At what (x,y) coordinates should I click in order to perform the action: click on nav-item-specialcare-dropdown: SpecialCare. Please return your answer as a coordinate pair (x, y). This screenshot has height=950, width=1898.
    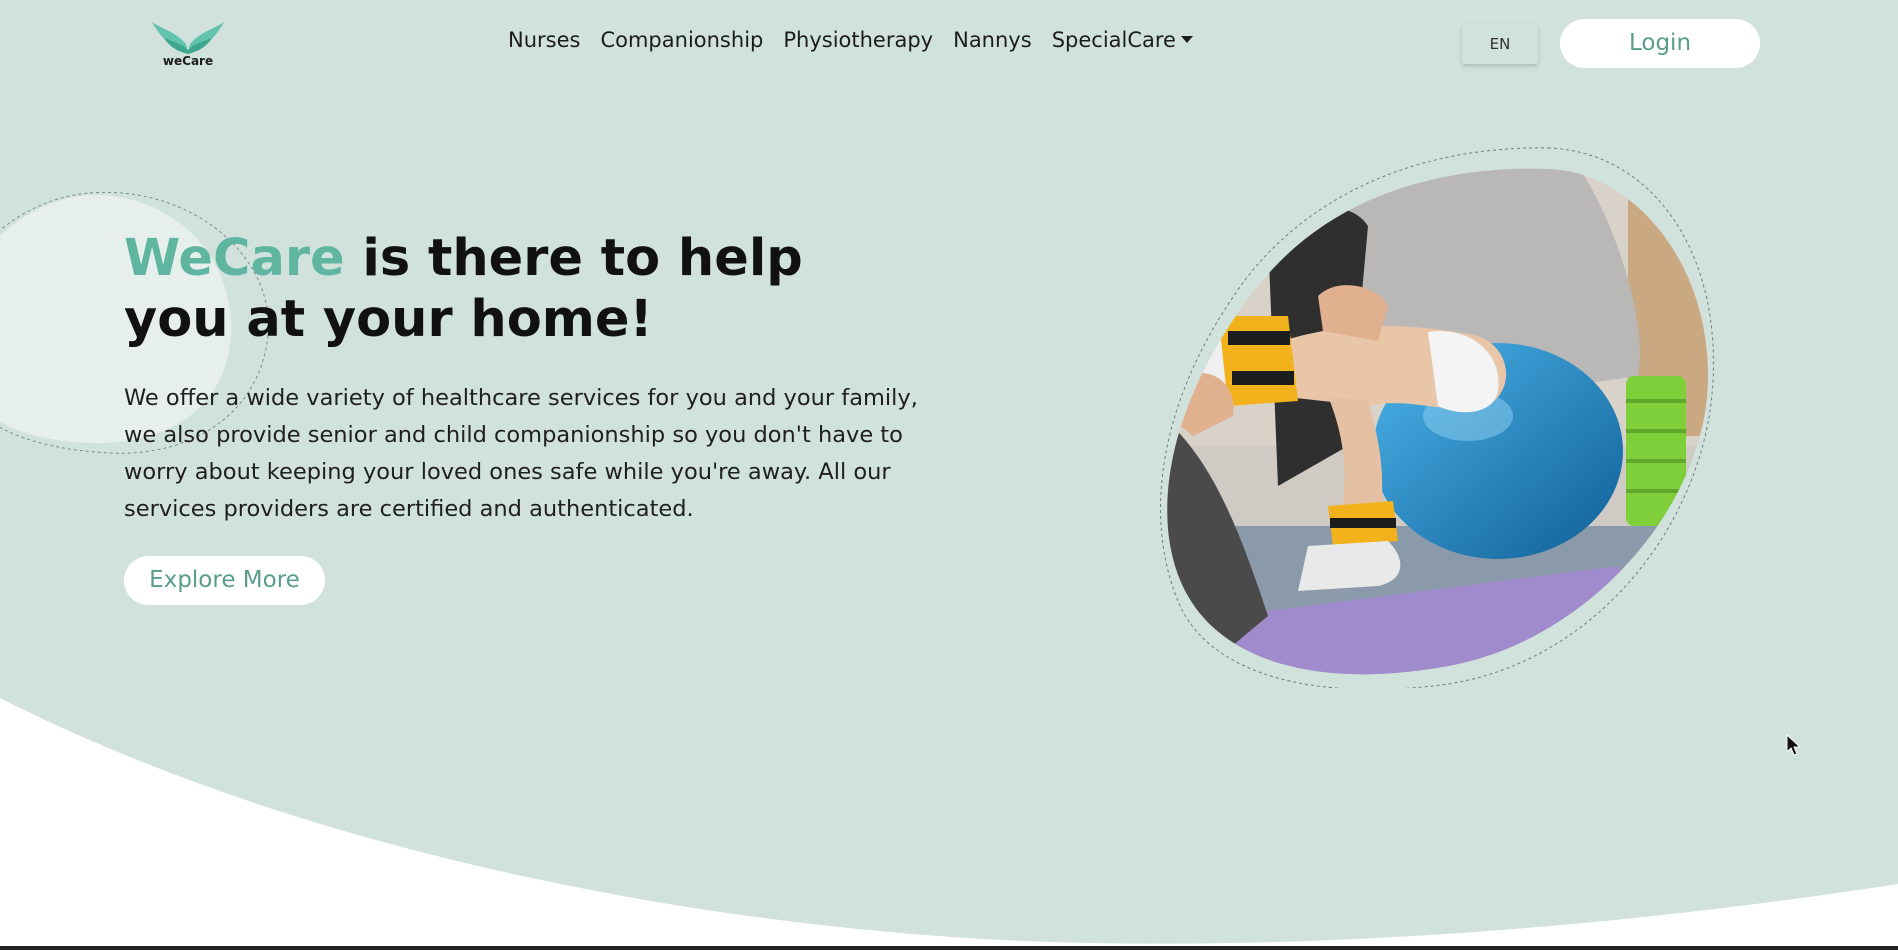
    Looking at the image, I should click on (1122, 40).